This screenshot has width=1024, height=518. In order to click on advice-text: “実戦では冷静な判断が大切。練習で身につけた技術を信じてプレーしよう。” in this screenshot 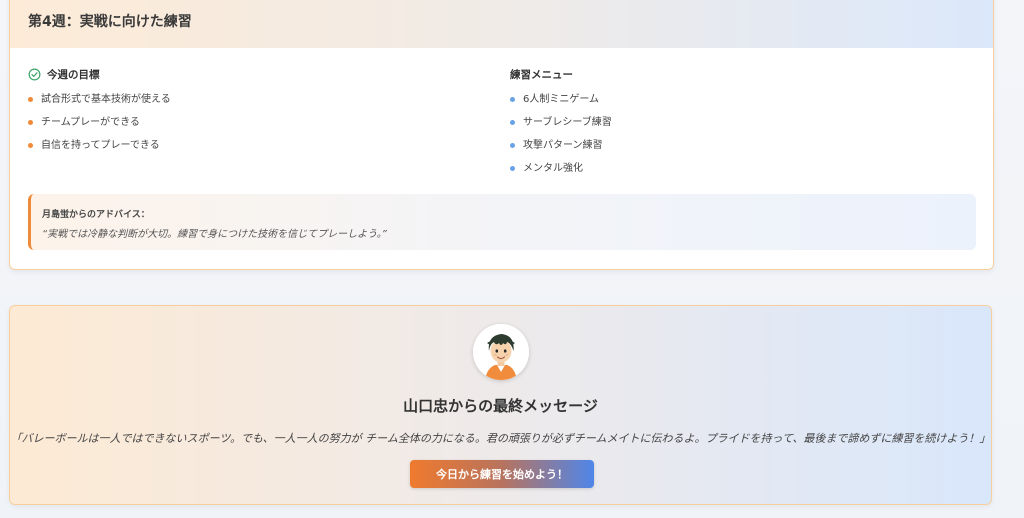, I will do `click(214, 234)`.